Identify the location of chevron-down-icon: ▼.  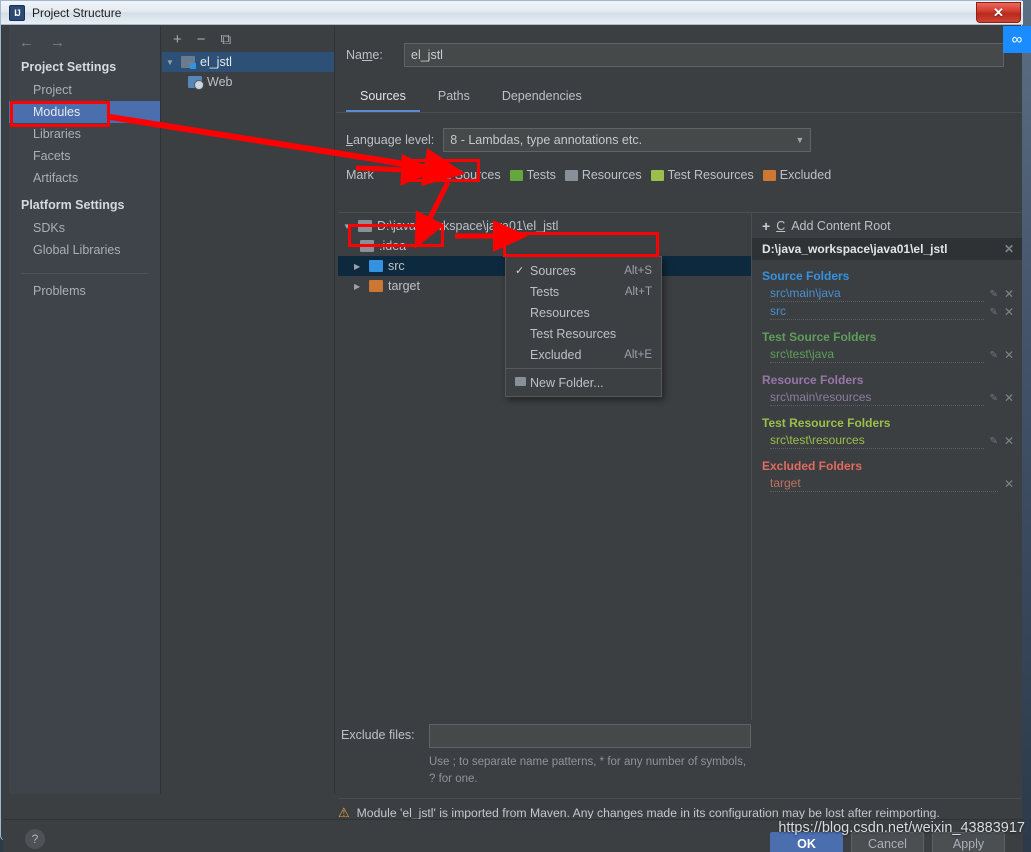
(799, 140).